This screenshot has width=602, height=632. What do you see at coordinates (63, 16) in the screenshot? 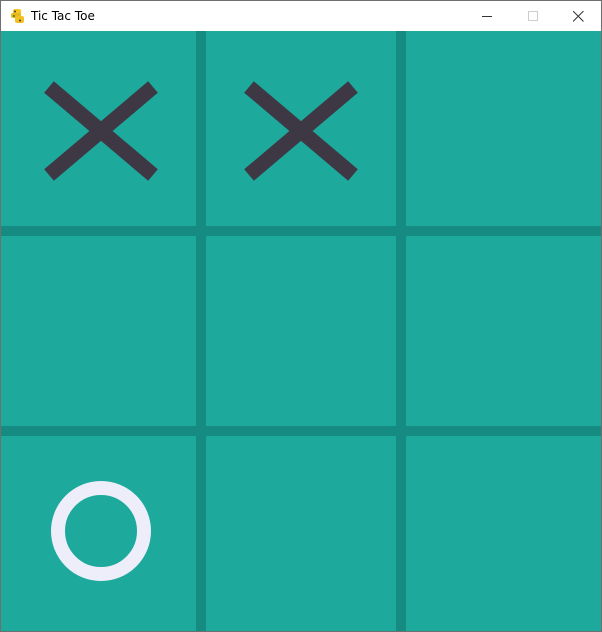
I see `window-title: Tic Tac Toe` at bounding box center [63, 16].